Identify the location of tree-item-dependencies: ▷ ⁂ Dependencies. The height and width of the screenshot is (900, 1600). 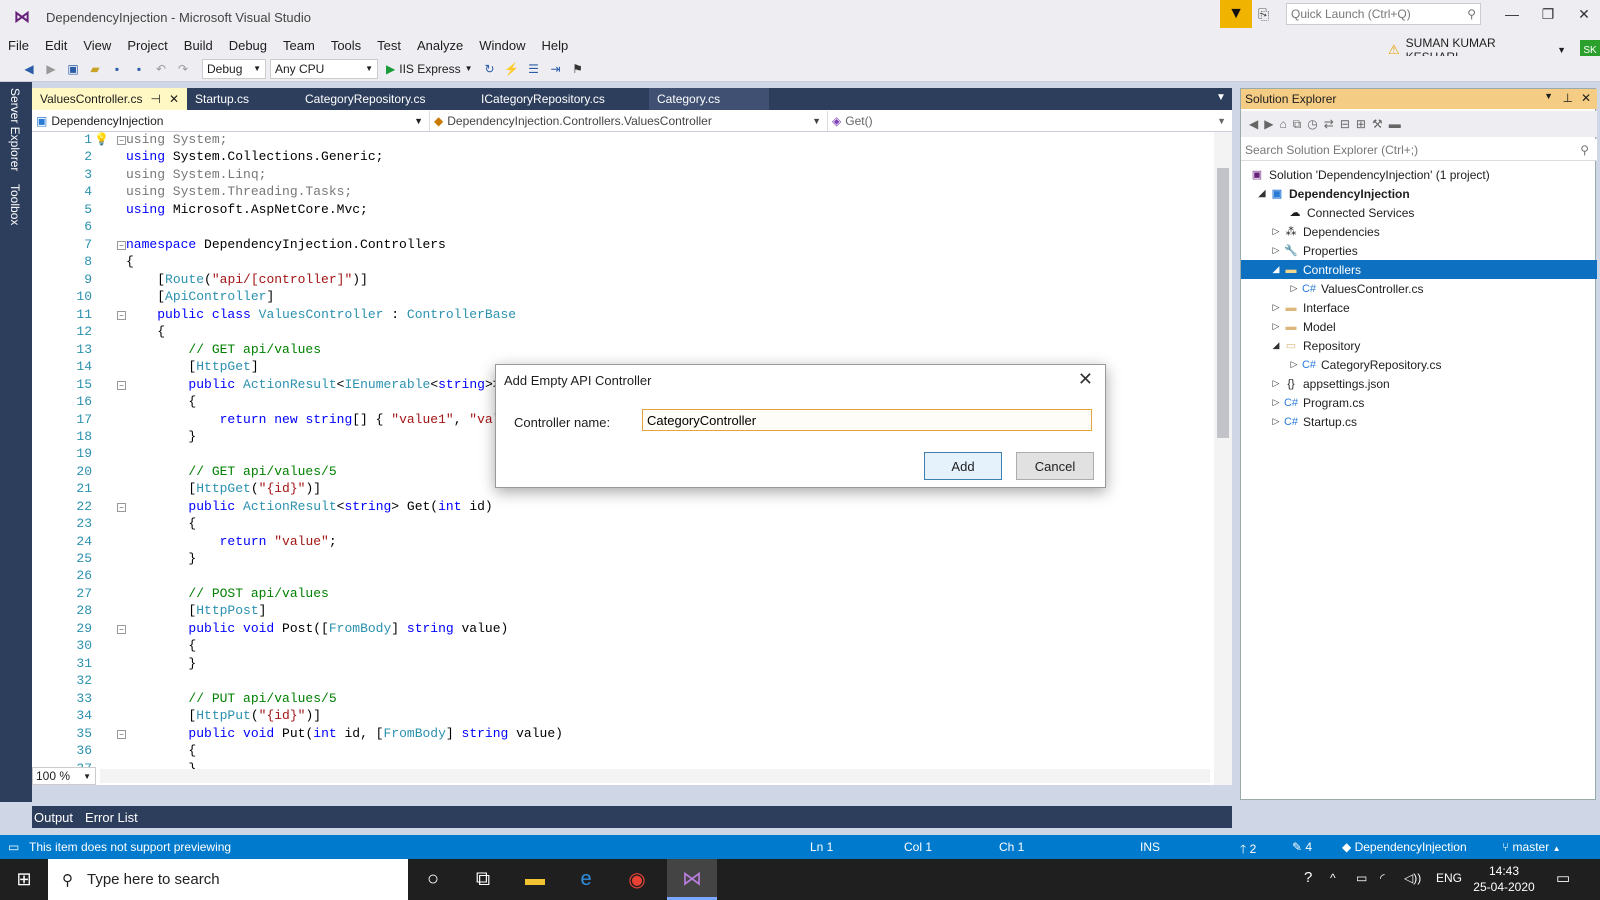
(1419, 231).